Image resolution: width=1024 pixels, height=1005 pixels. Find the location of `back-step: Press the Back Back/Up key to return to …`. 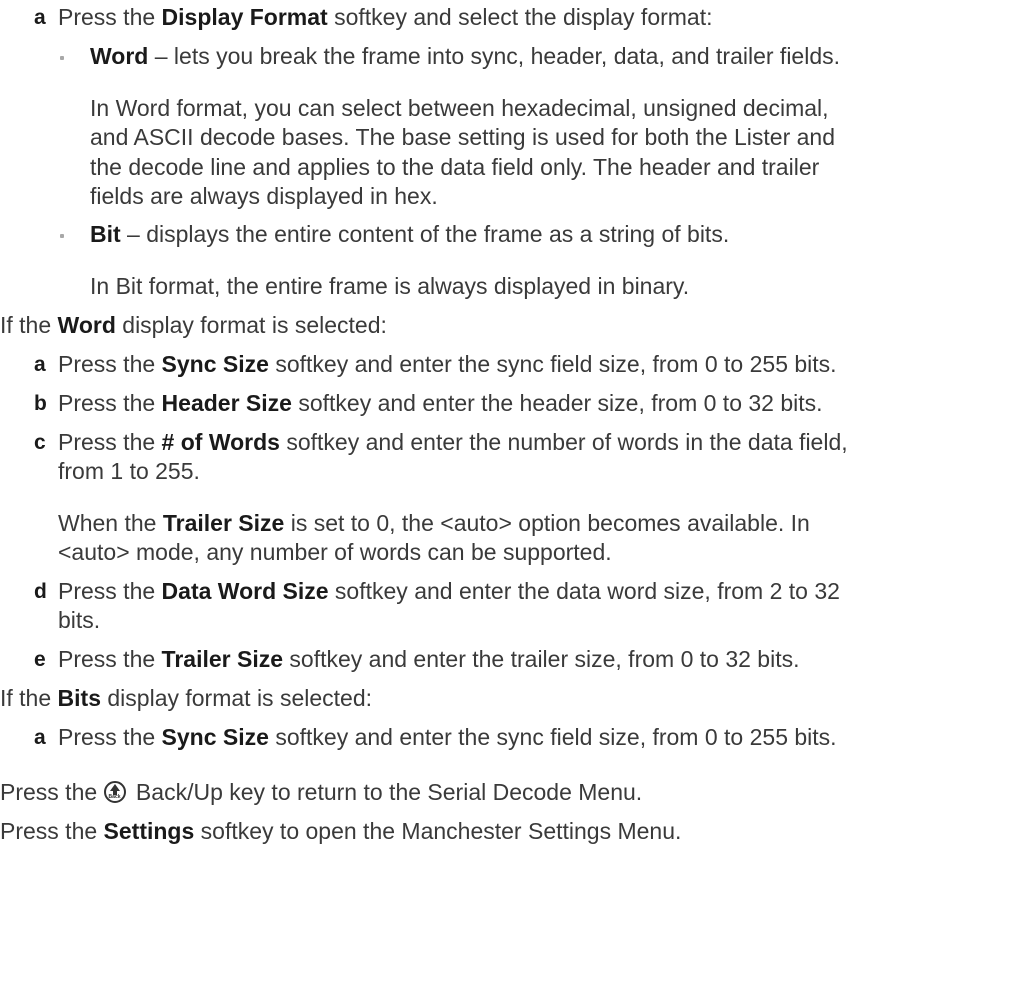

back-step: Press the Back Back/Up key to return to … is located at coordinates (321, 792).